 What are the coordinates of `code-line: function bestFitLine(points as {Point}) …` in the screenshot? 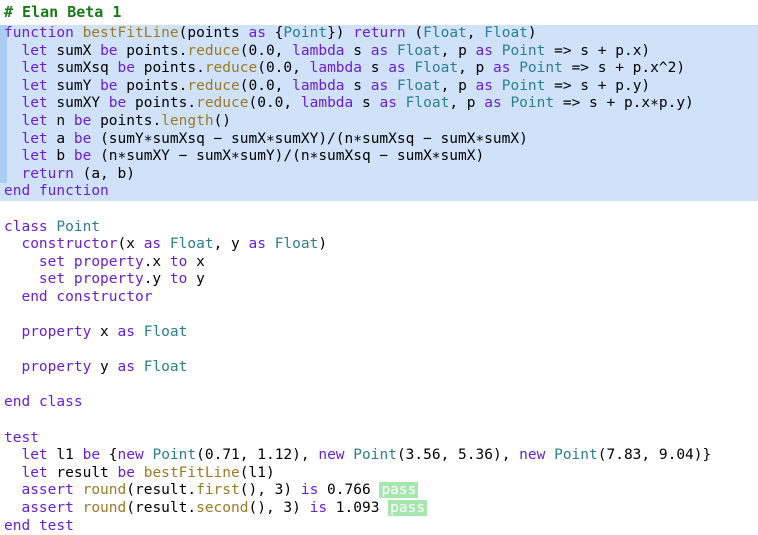 It's located at (379, 34).